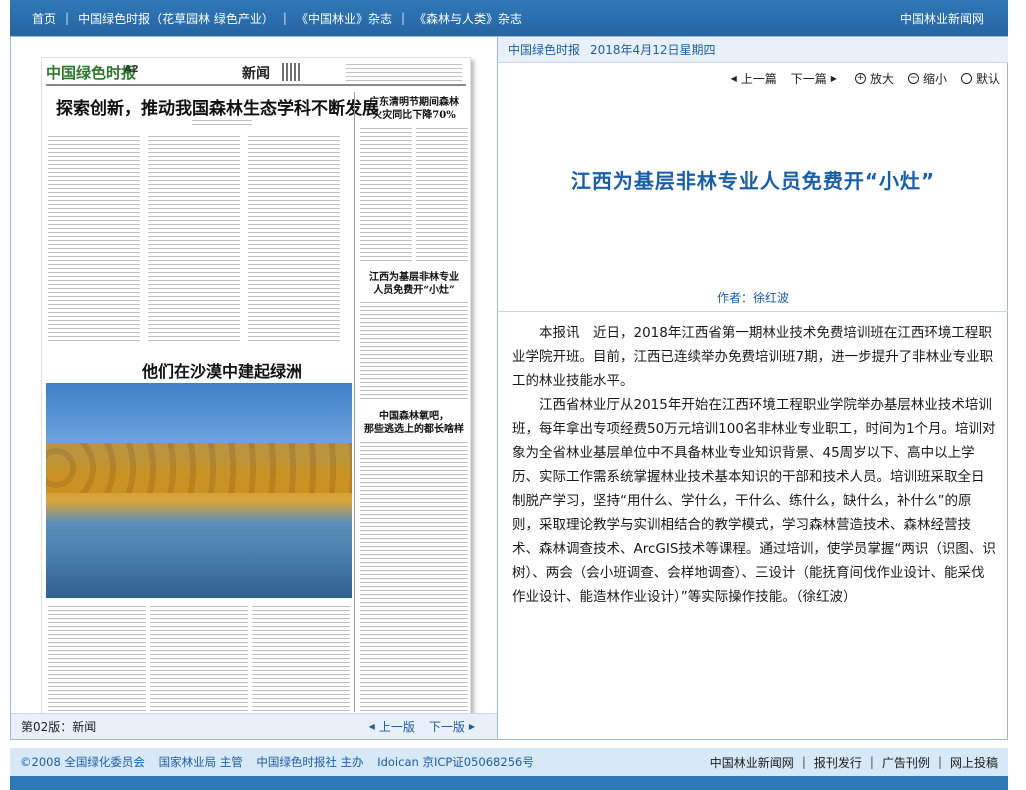 The height and width of the screenshot is (790, 1026). What do you see at coordinates (397, 726) in the screenshot?
I see `prev-page-link: 上一版` at bounding box center [397, 726].